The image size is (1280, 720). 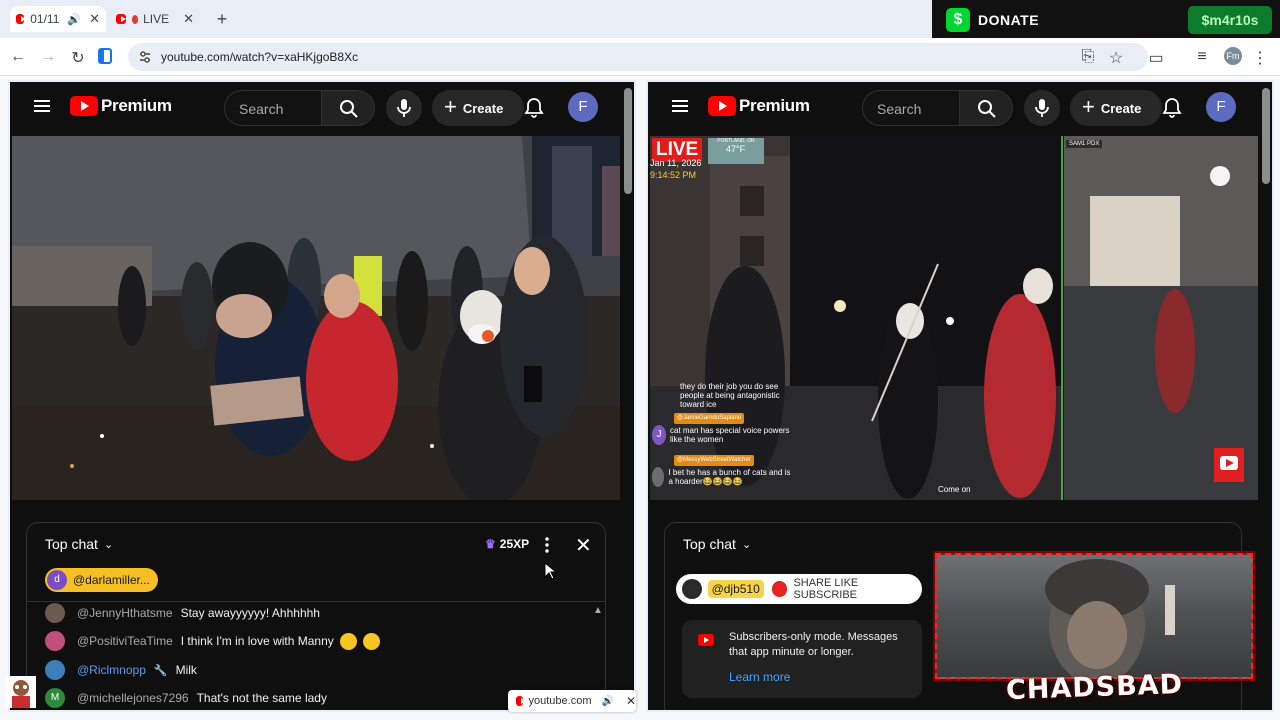 I want to click on close-chat-icon: ✕, so click(x=583, y=545).